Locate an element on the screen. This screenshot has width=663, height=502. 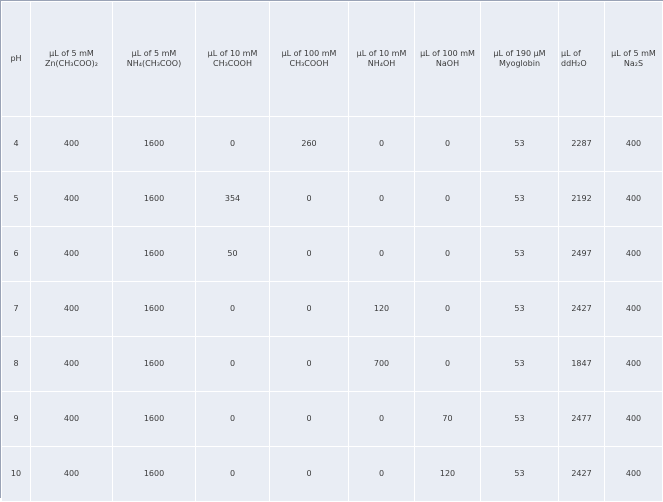
column-header-1: µL of 5 mM Zn(CH₃COO)₂ is located at coordinates (71, 59).